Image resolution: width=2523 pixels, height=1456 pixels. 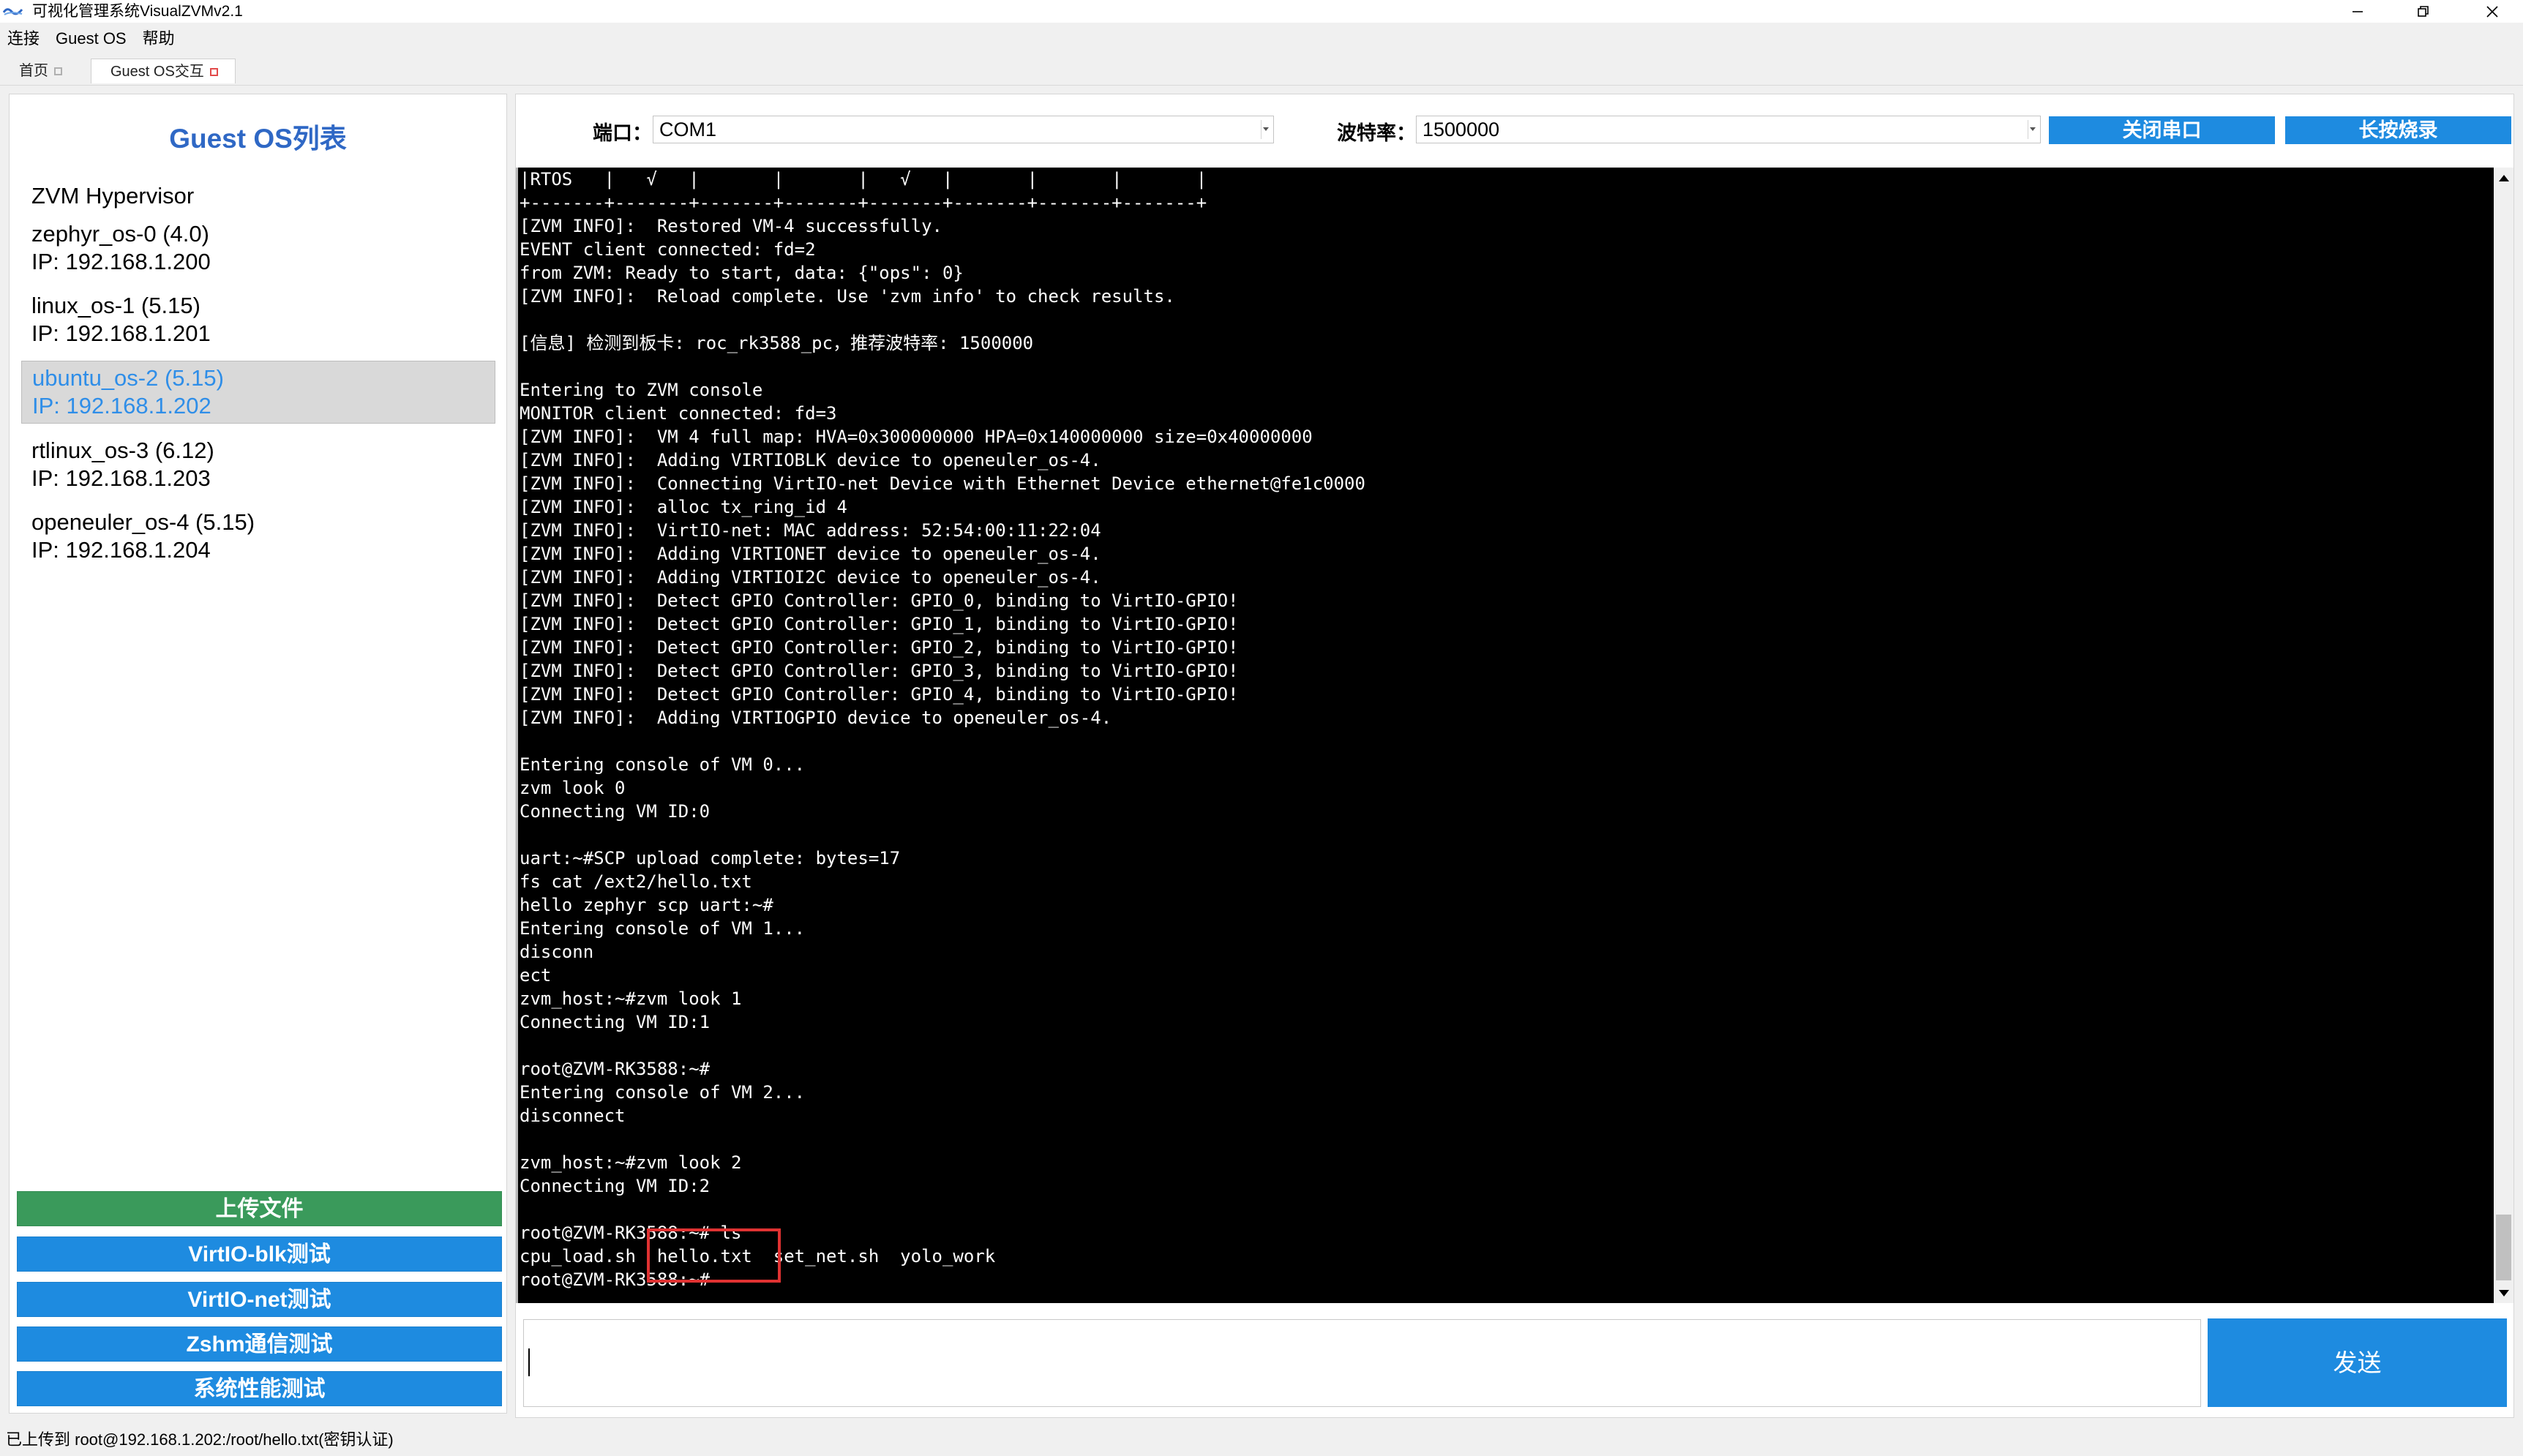 I want to click on os-ip: IP: 192.168.1.202, so click(x=121, y=406).